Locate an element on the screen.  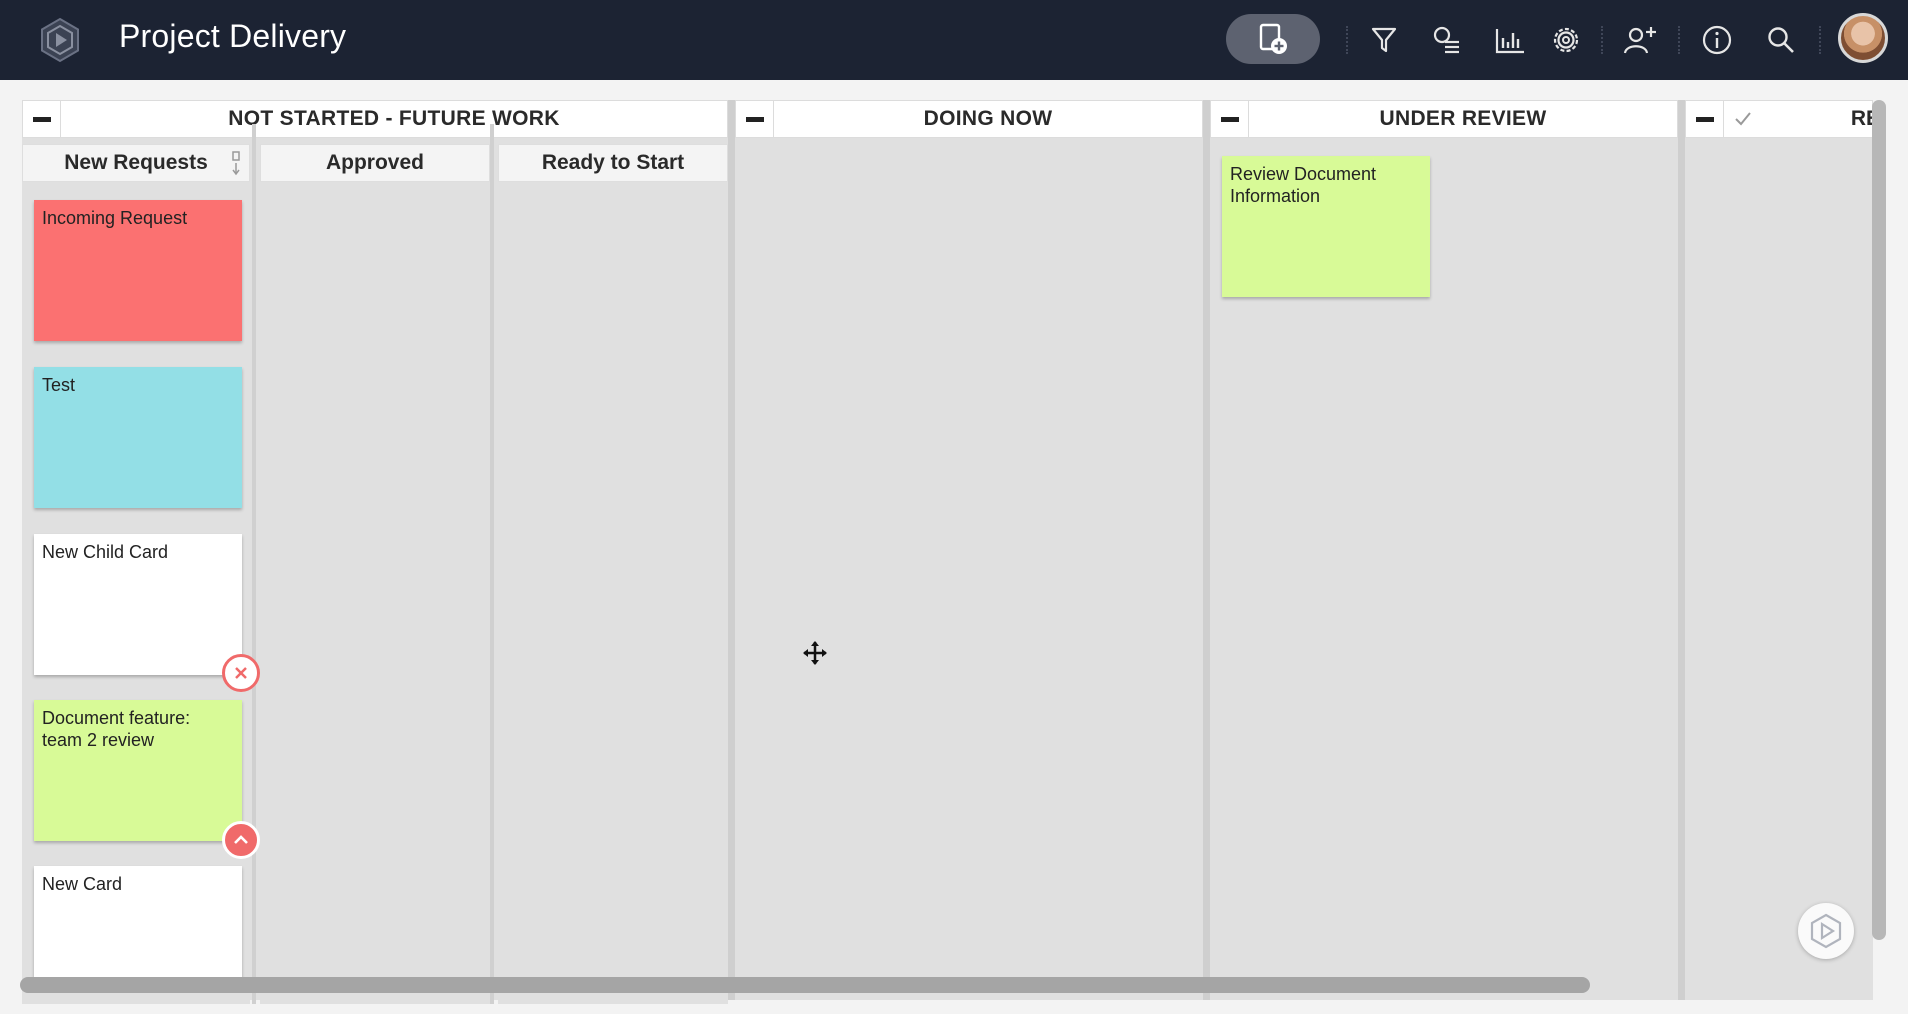
check-icon is located at coordinates (1743, 119).